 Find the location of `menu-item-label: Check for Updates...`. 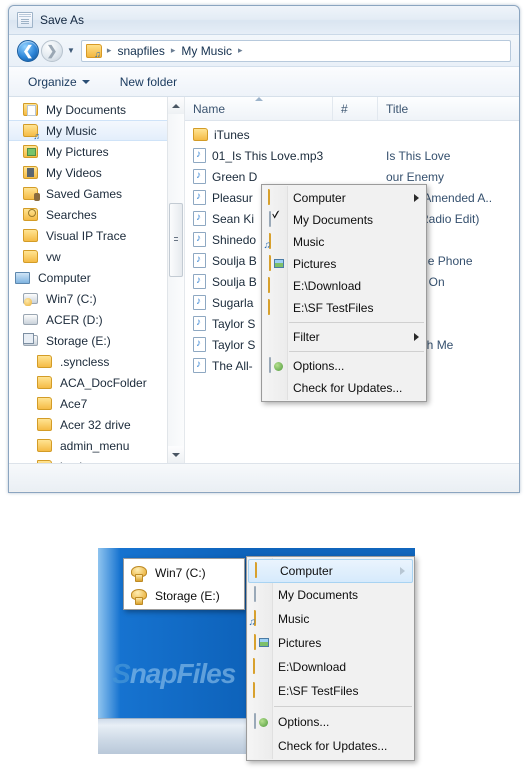

menu-item-label: Check for Updates... is located at coordinates (333, 746).